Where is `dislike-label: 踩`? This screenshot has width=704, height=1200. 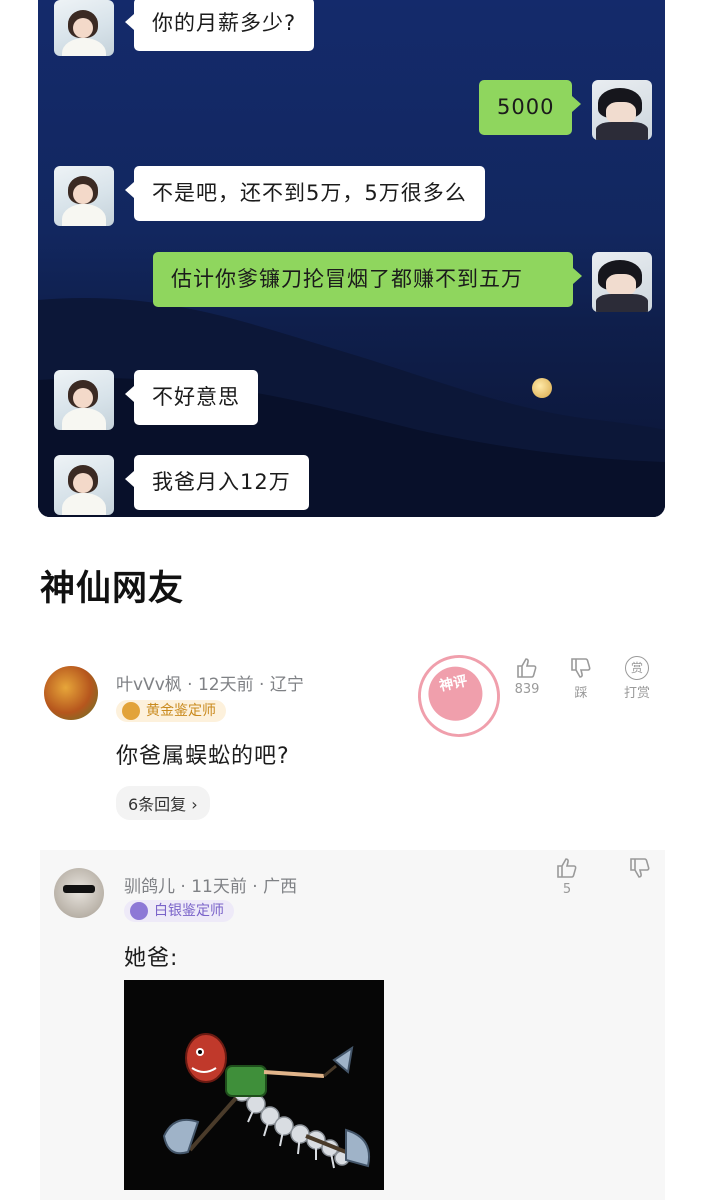
dislike-label: 踩 is located at coordinates (581, 693).